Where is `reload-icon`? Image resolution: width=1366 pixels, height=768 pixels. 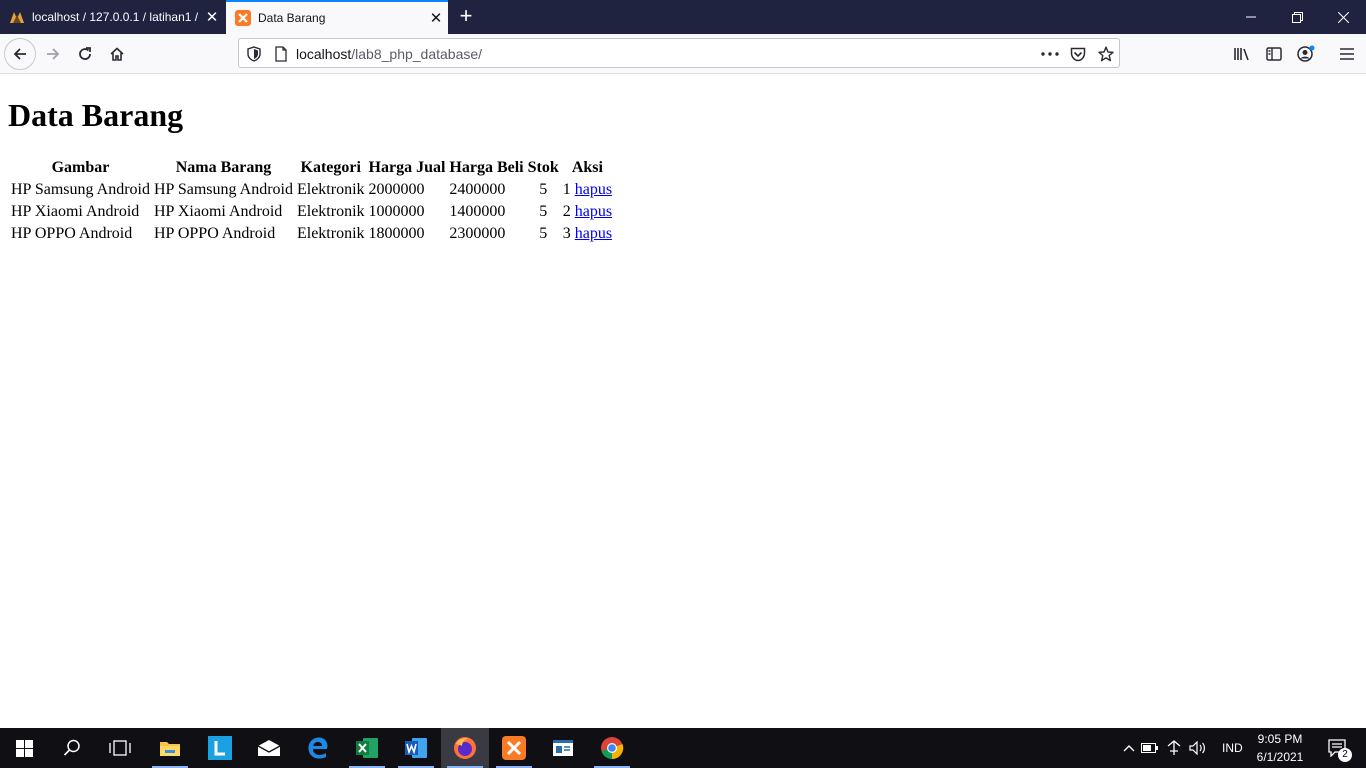
reload-icon is located at coordinates (85, 53).